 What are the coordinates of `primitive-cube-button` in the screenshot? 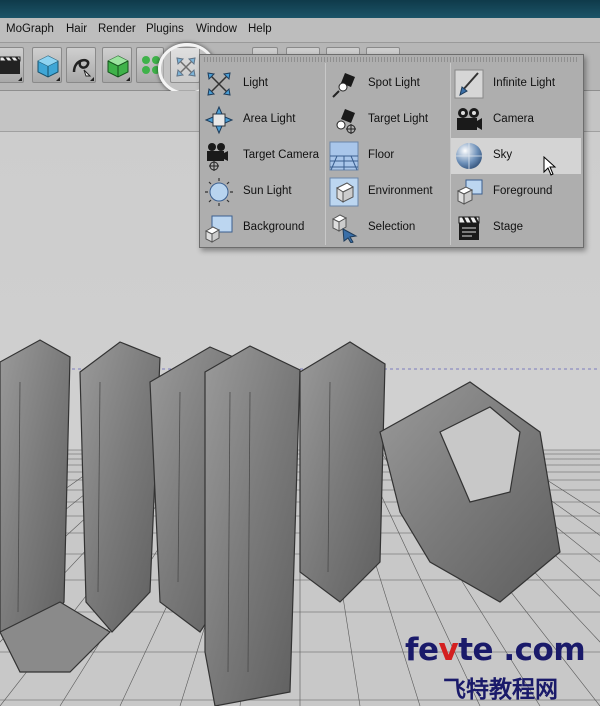 It's located at (47, 65).